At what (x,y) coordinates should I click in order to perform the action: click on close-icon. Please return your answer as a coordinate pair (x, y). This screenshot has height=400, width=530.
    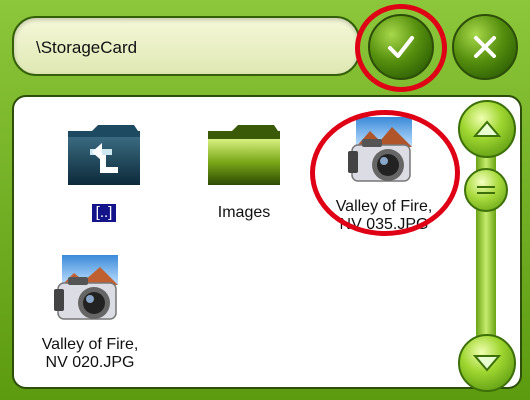
    Looking at the image, I should click on (485, 47).